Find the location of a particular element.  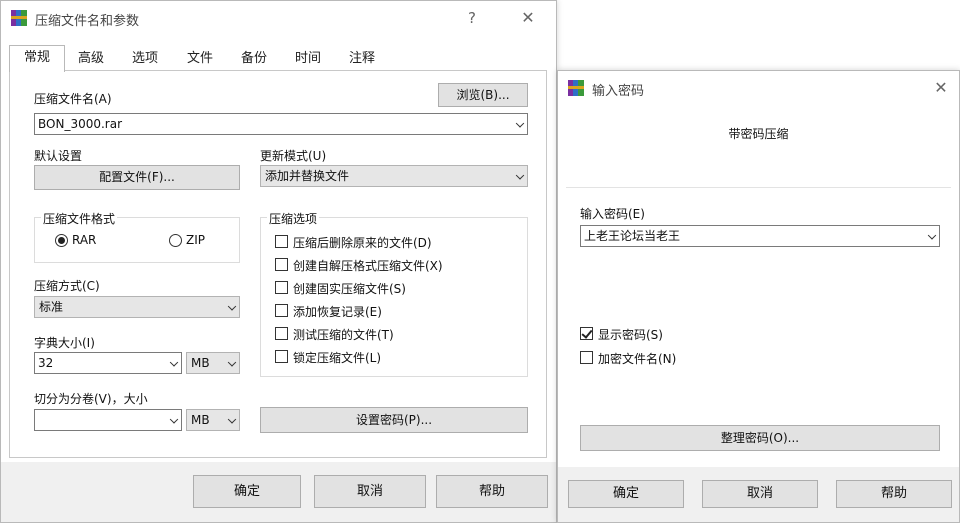

pwd-separator is located at coordinates (758, 187).